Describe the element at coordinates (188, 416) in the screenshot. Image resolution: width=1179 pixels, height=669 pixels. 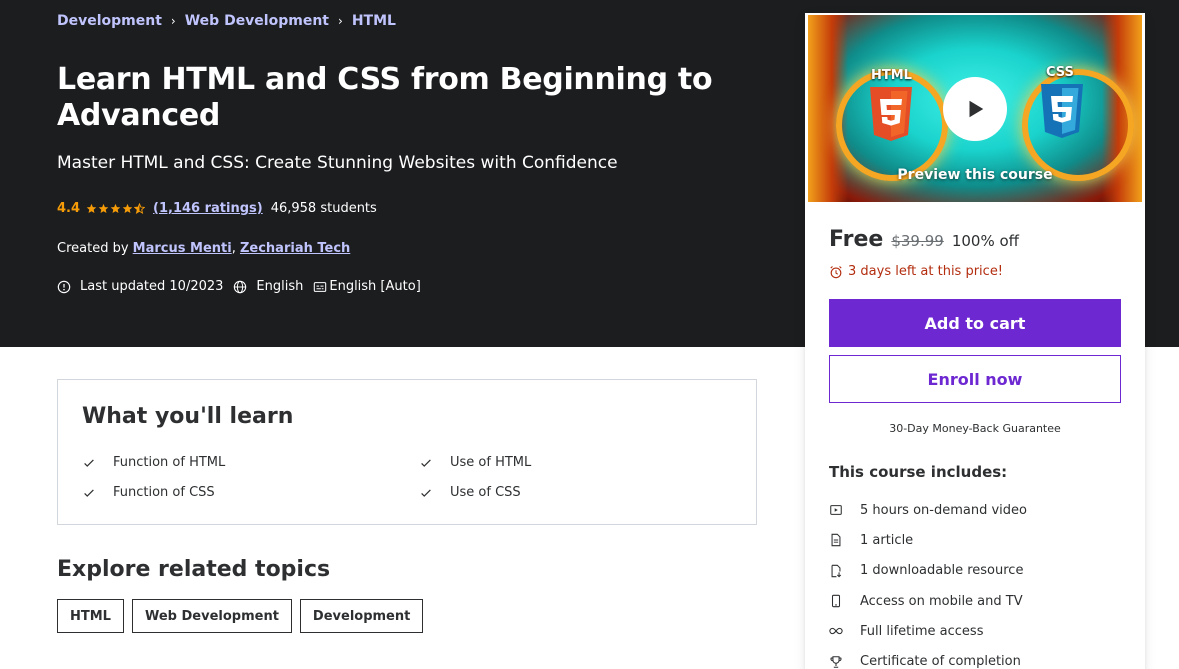
I see `learn-title: What you'll learn` at that location.